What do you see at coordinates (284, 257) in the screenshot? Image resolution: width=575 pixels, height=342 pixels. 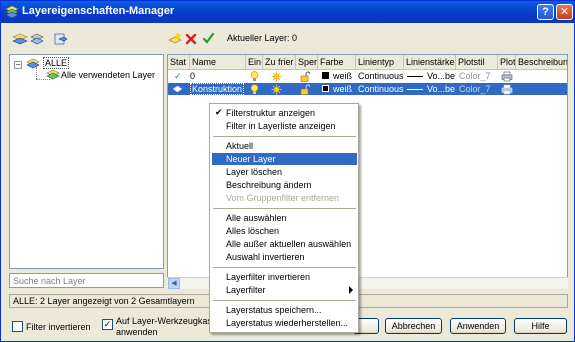 I see `menu-item-invert-selection: Auswahl invertieren` at bounding box center [284, 257].